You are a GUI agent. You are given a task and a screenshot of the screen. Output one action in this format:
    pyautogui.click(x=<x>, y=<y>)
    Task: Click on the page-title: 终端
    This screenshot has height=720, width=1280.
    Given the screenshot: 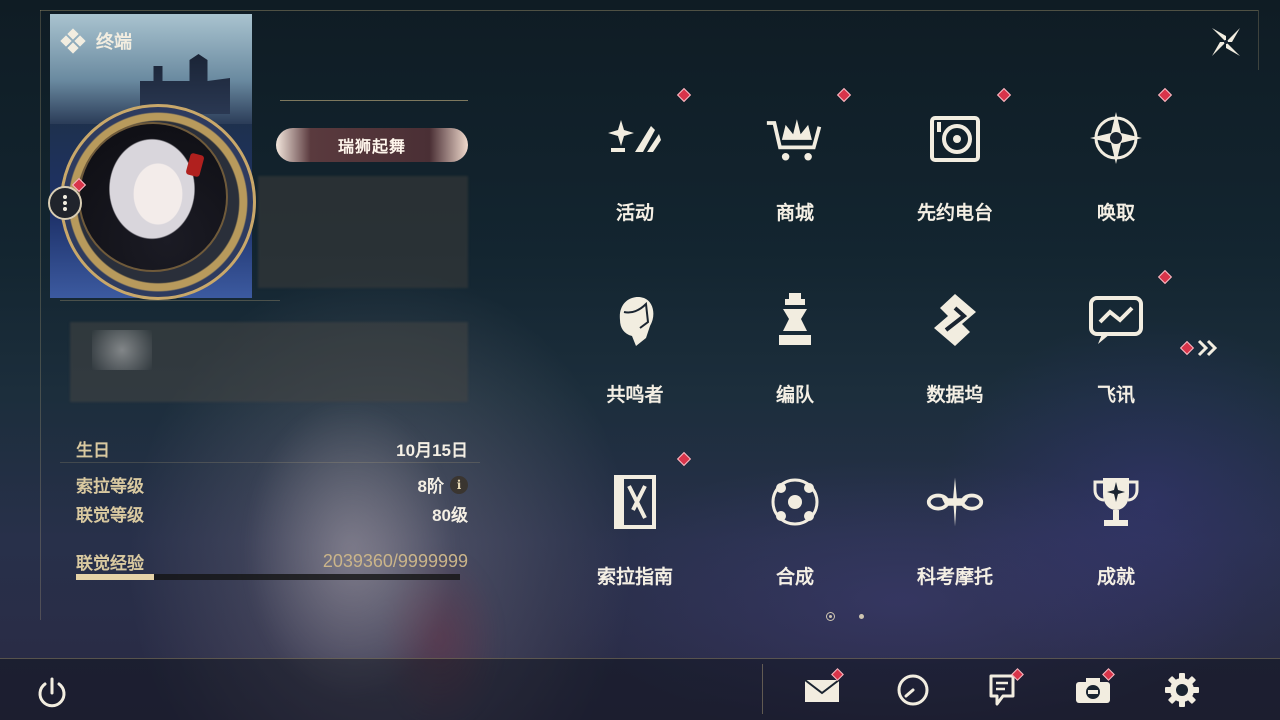 What is the action you would take?
    pyautogui.click(x=96, y=41)
    